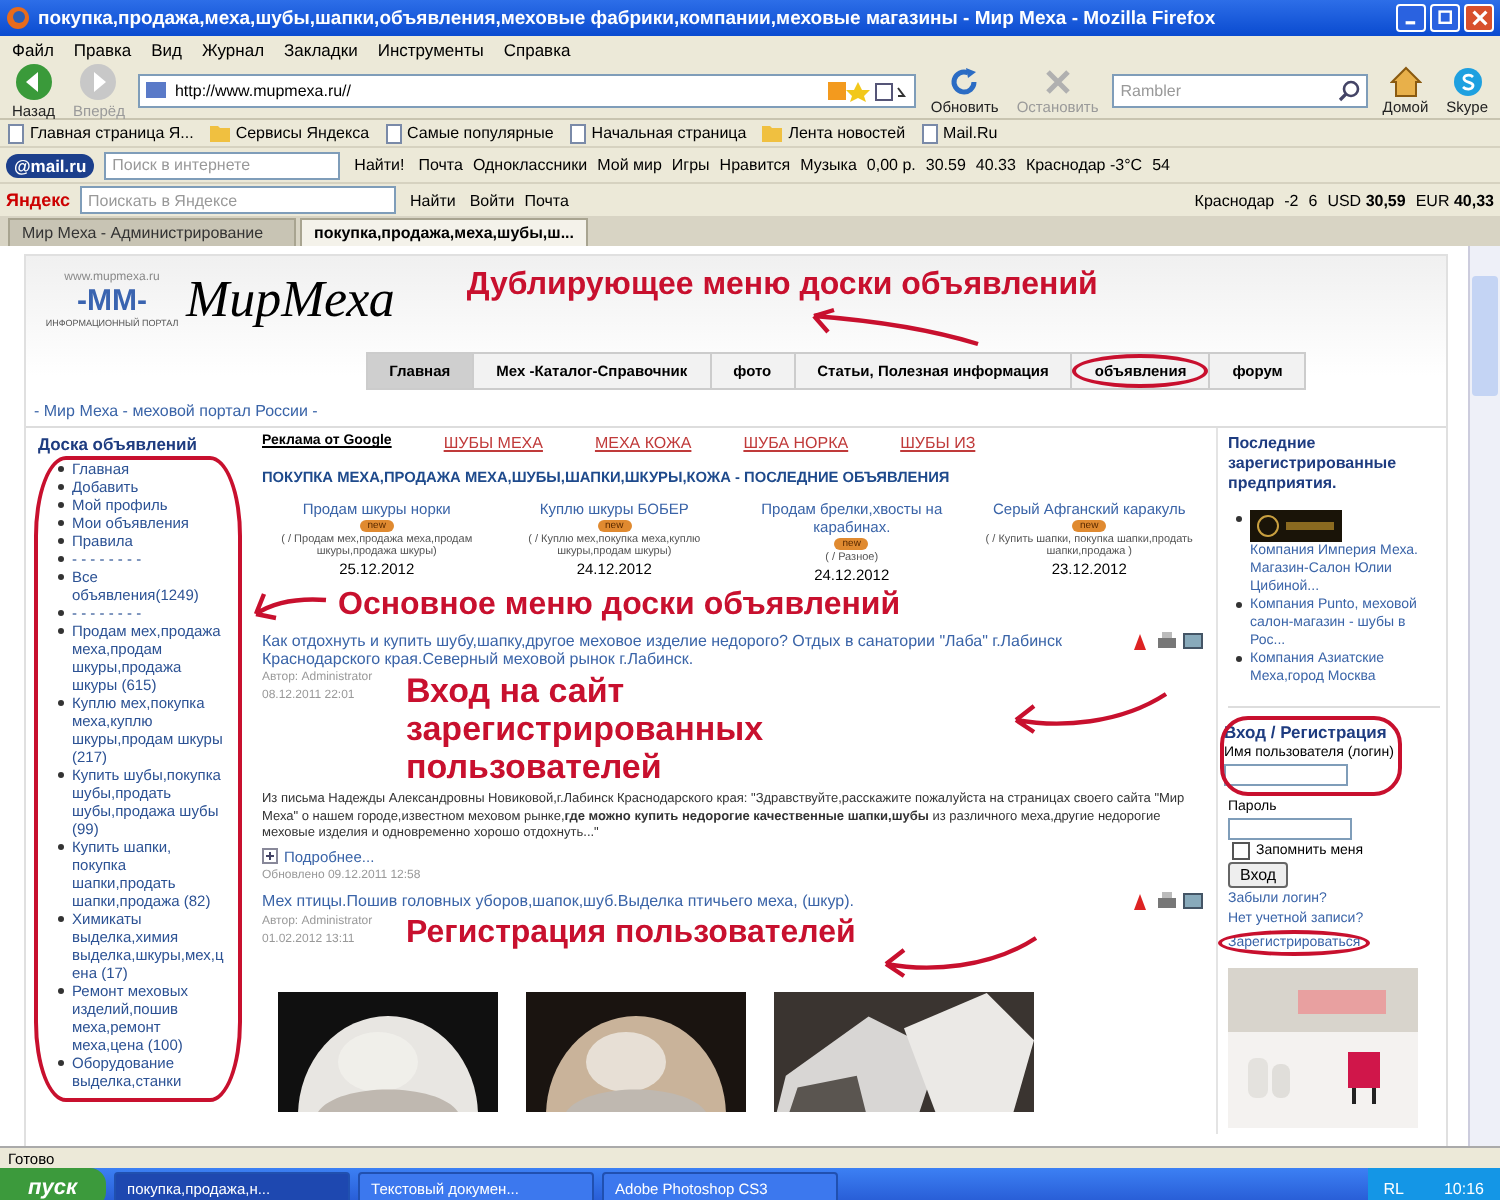 The width and height of the screenshot is (1500, 1200). What do you see at coordinates (558, 901) in the screenshot?
I see `article-title: Мех птицы.Пошив головных уборов,шапок,шуб.Выделка птичьего меха, (шкур).` at bounding box center [558, 901].